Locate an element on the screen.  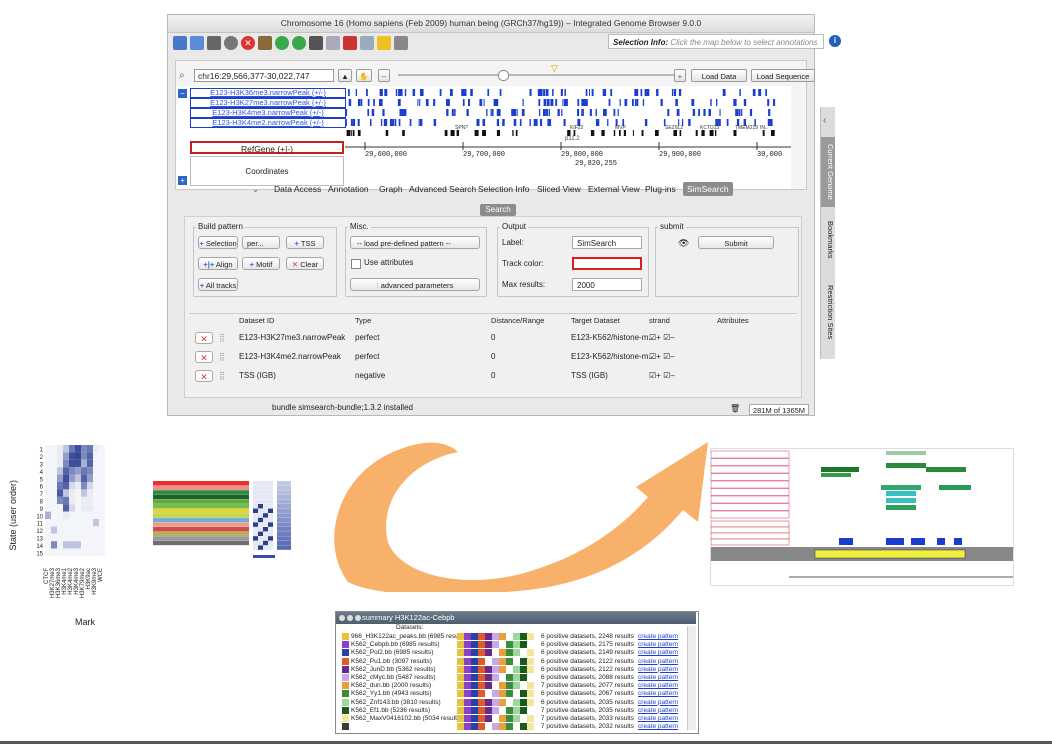
select-arrow-icon: ▲ is located at coordinates (345, 75).